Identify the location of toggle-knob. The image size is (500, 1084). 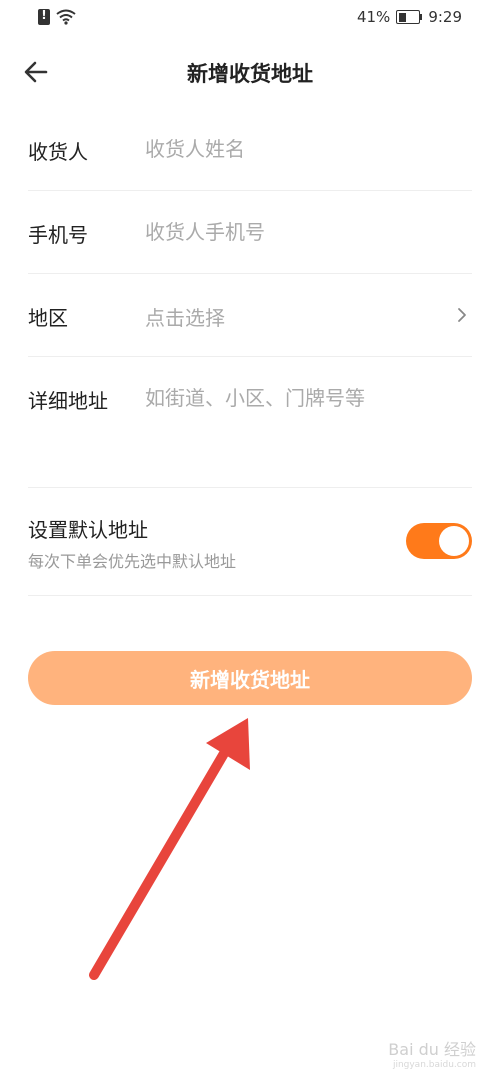
(454, 541).